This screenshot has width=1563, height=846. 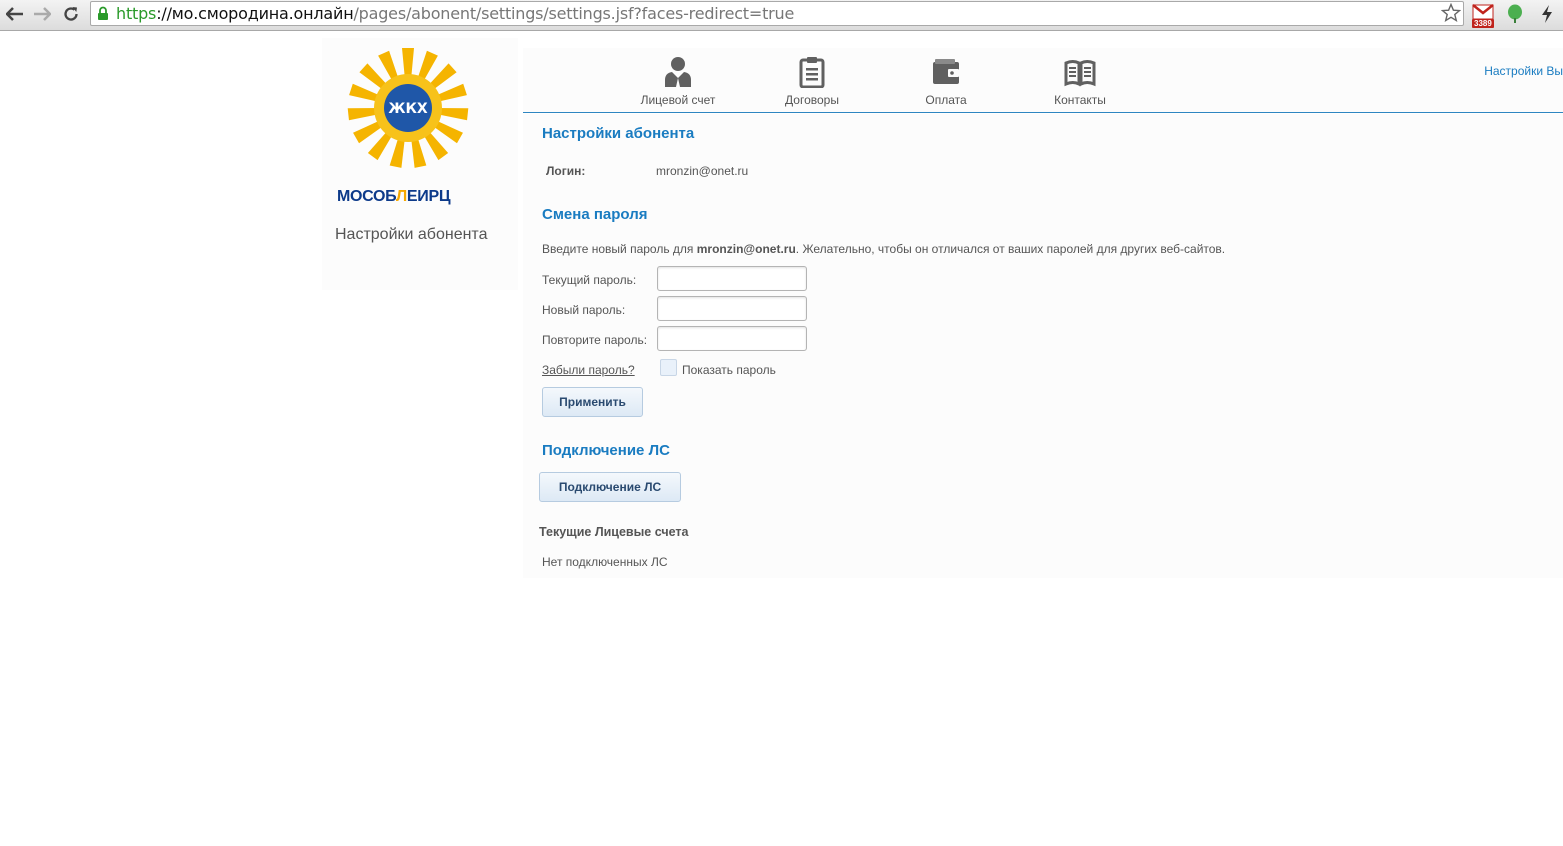 I want to click on bolt-extension, so click(x=1547, y=16).